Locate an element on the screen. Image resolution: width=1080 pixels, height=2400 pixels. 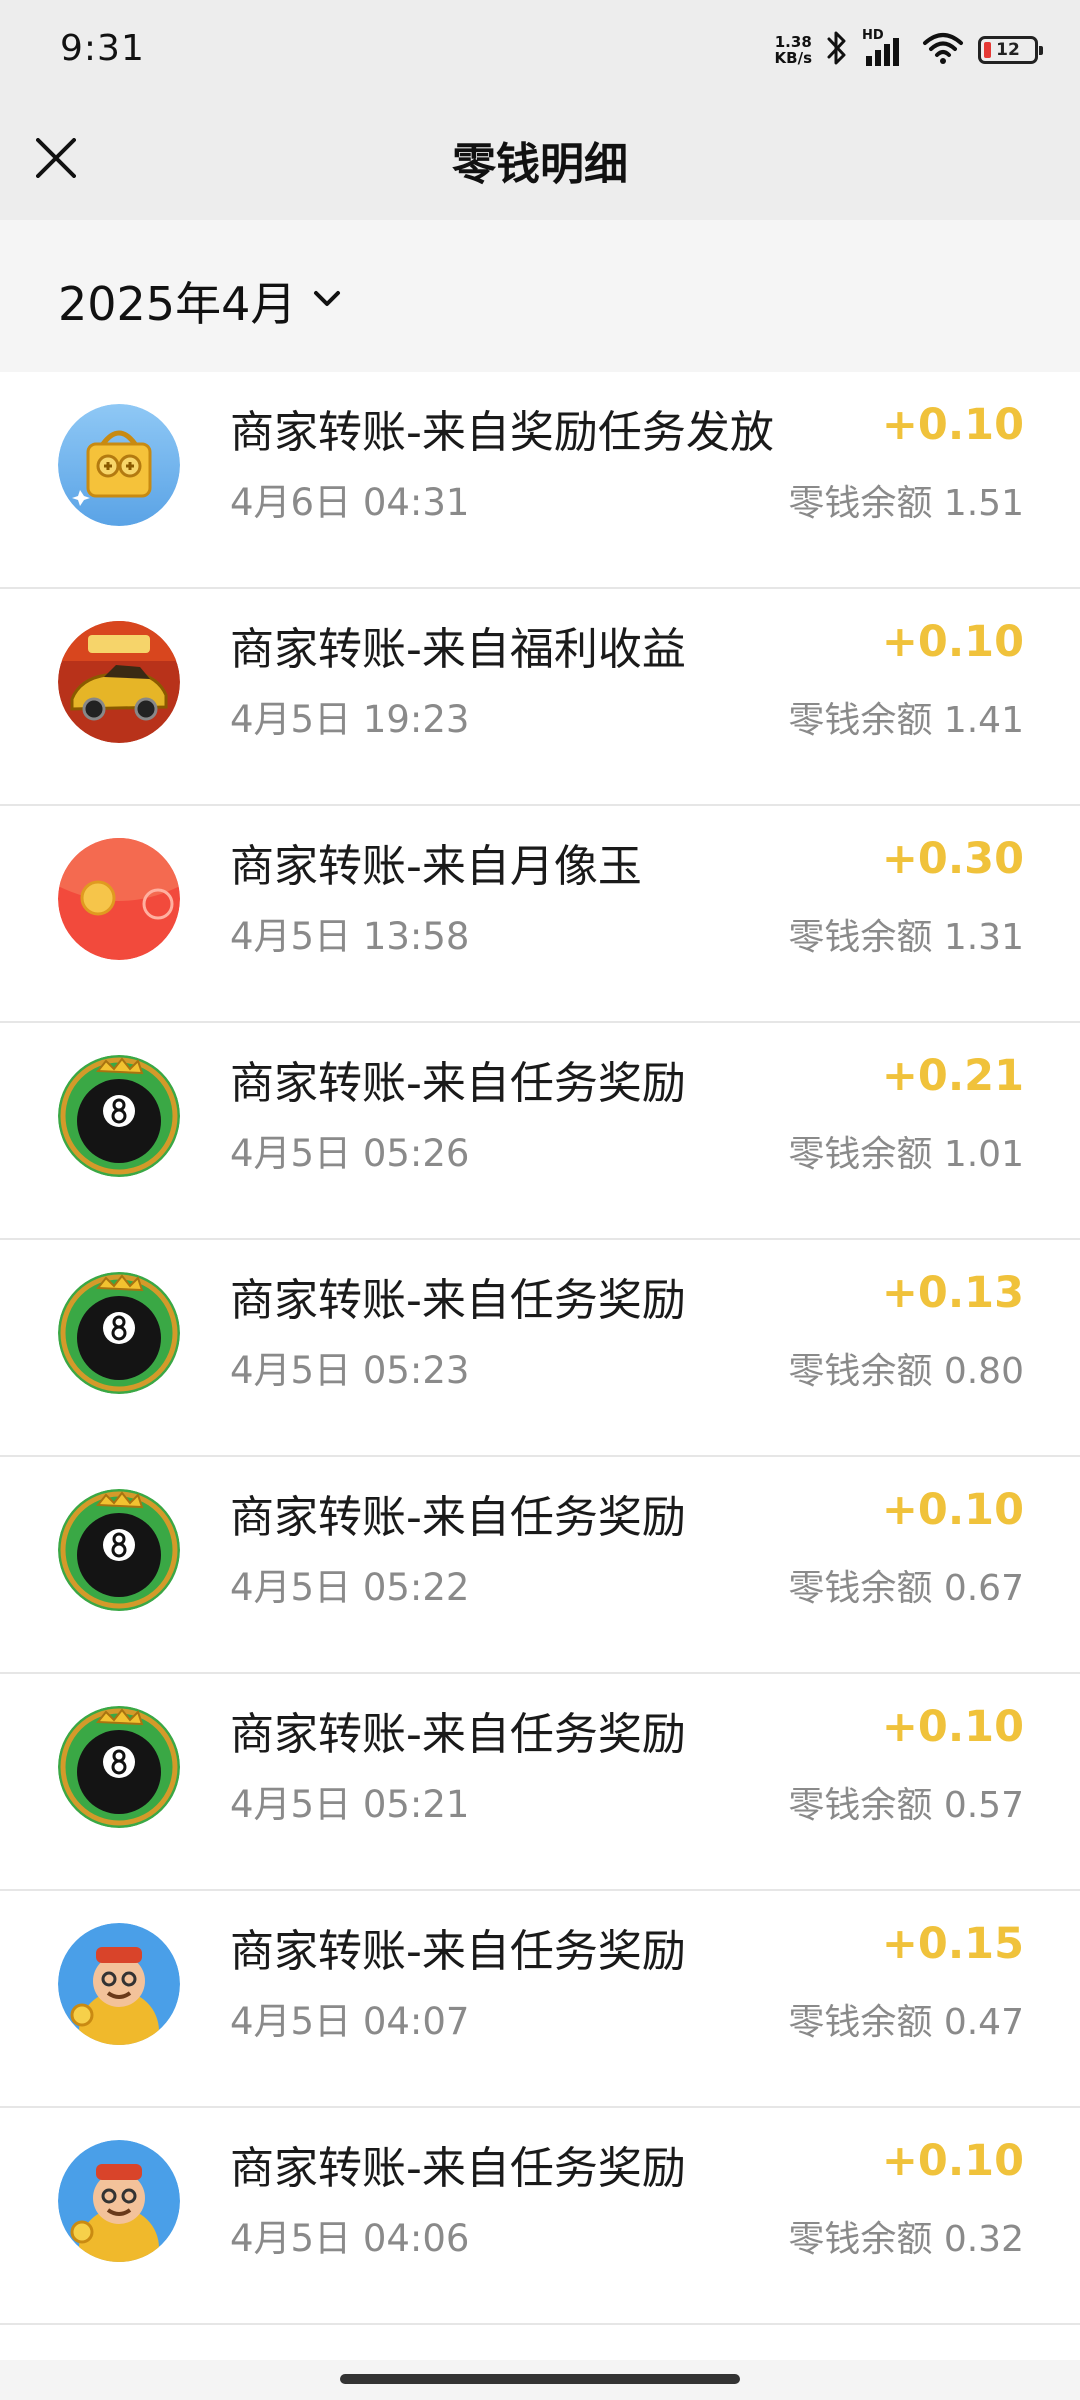
transaction-amount: +0.30 is located at coordinates (952, 859).